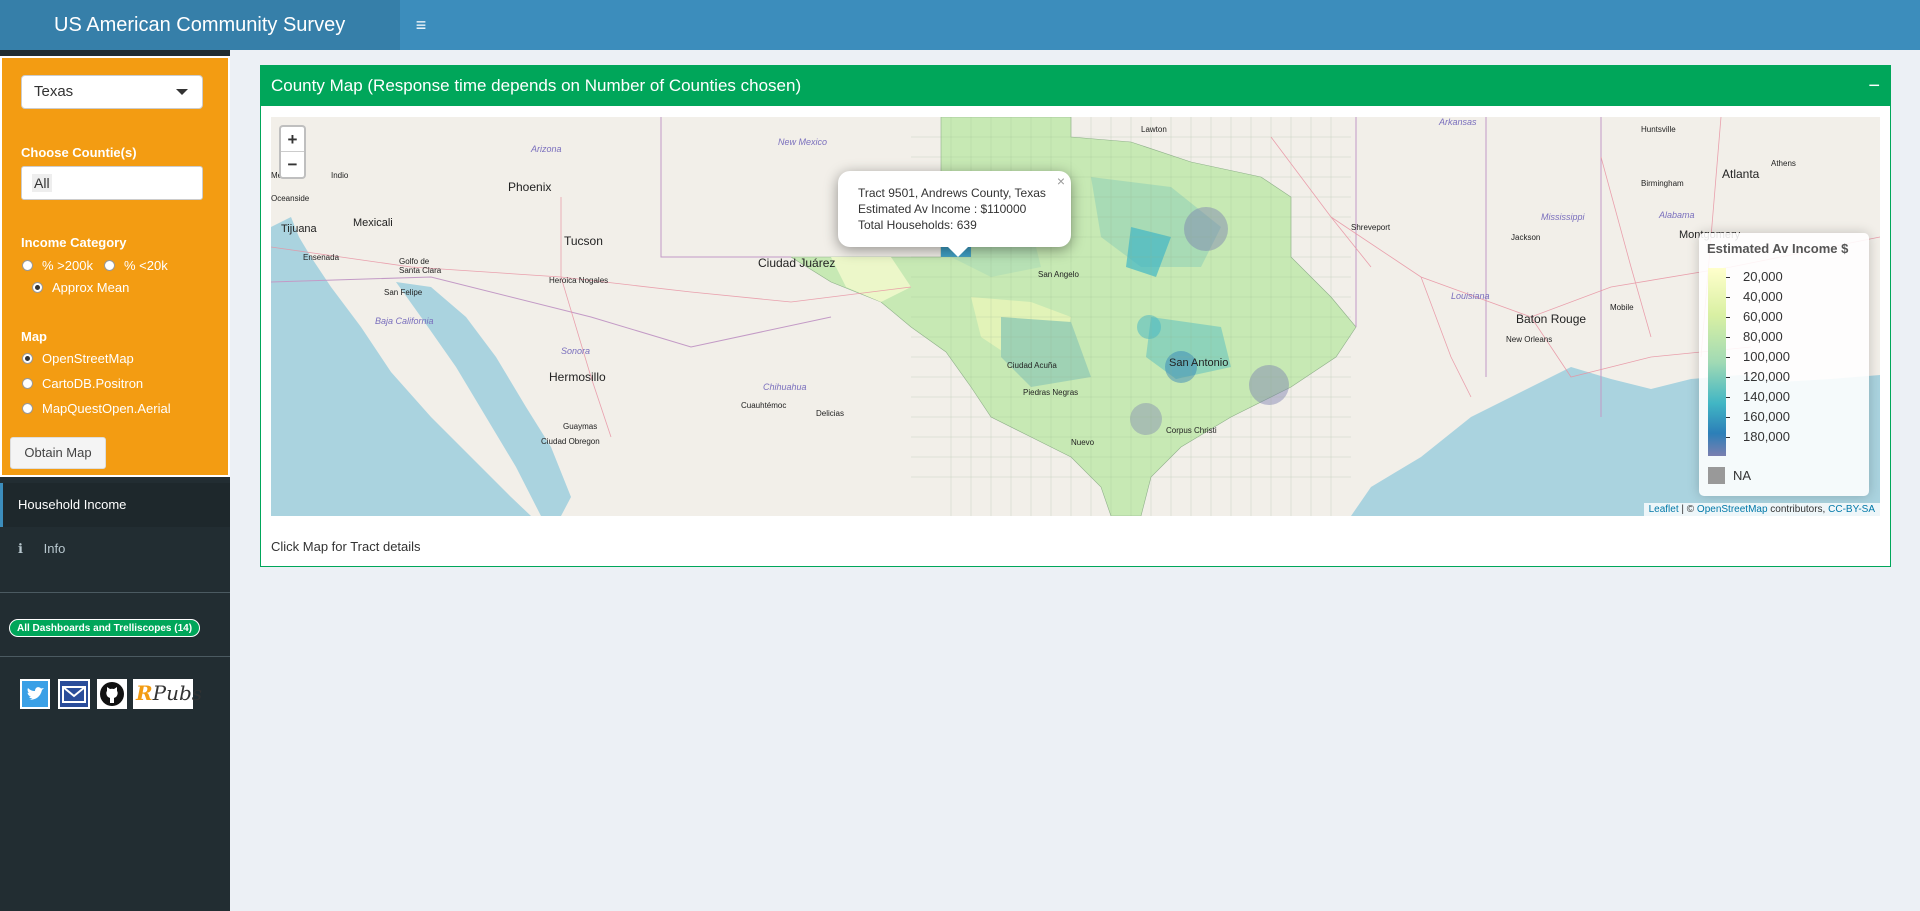 The height and width of the screenshot is (911, 1920). I want to click on map-label: San Felipe, so click(403, 292).